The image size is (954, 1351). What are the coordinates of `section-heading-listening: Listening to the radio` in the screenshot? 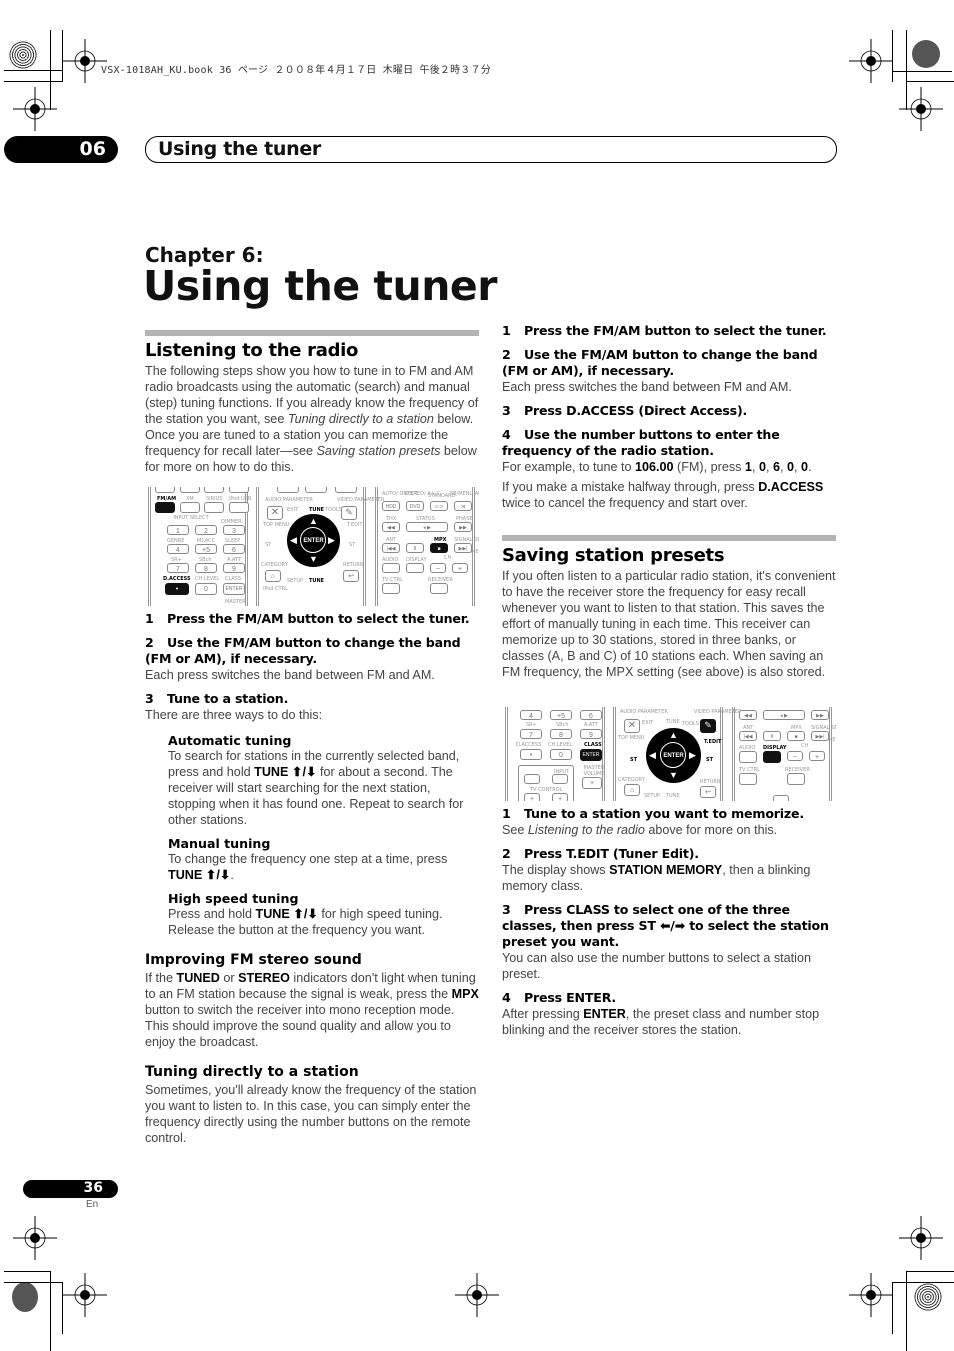 It's located at (252, 350).